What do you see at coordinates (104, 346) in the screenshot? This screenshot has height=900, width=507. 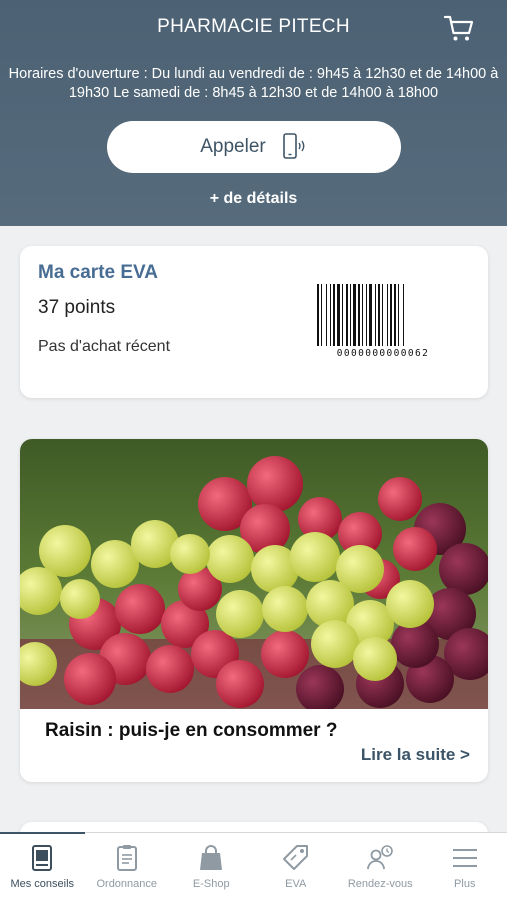 I see `eva-purchase-status: Pas d'achat récent` at bounding box center [104, 346].